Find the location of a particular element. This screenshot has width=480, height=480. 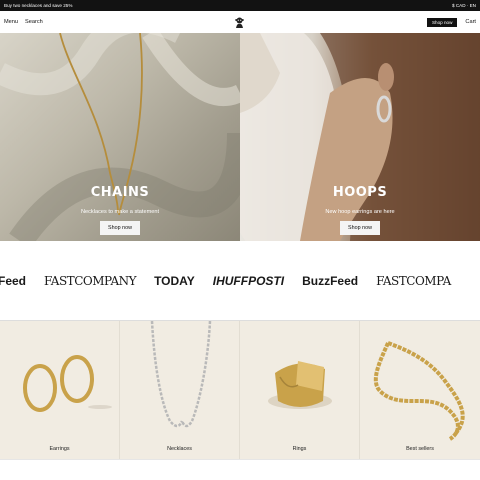

press-logo-huffpost: IHUFFPOSTI is located at coordinates (248, 281).